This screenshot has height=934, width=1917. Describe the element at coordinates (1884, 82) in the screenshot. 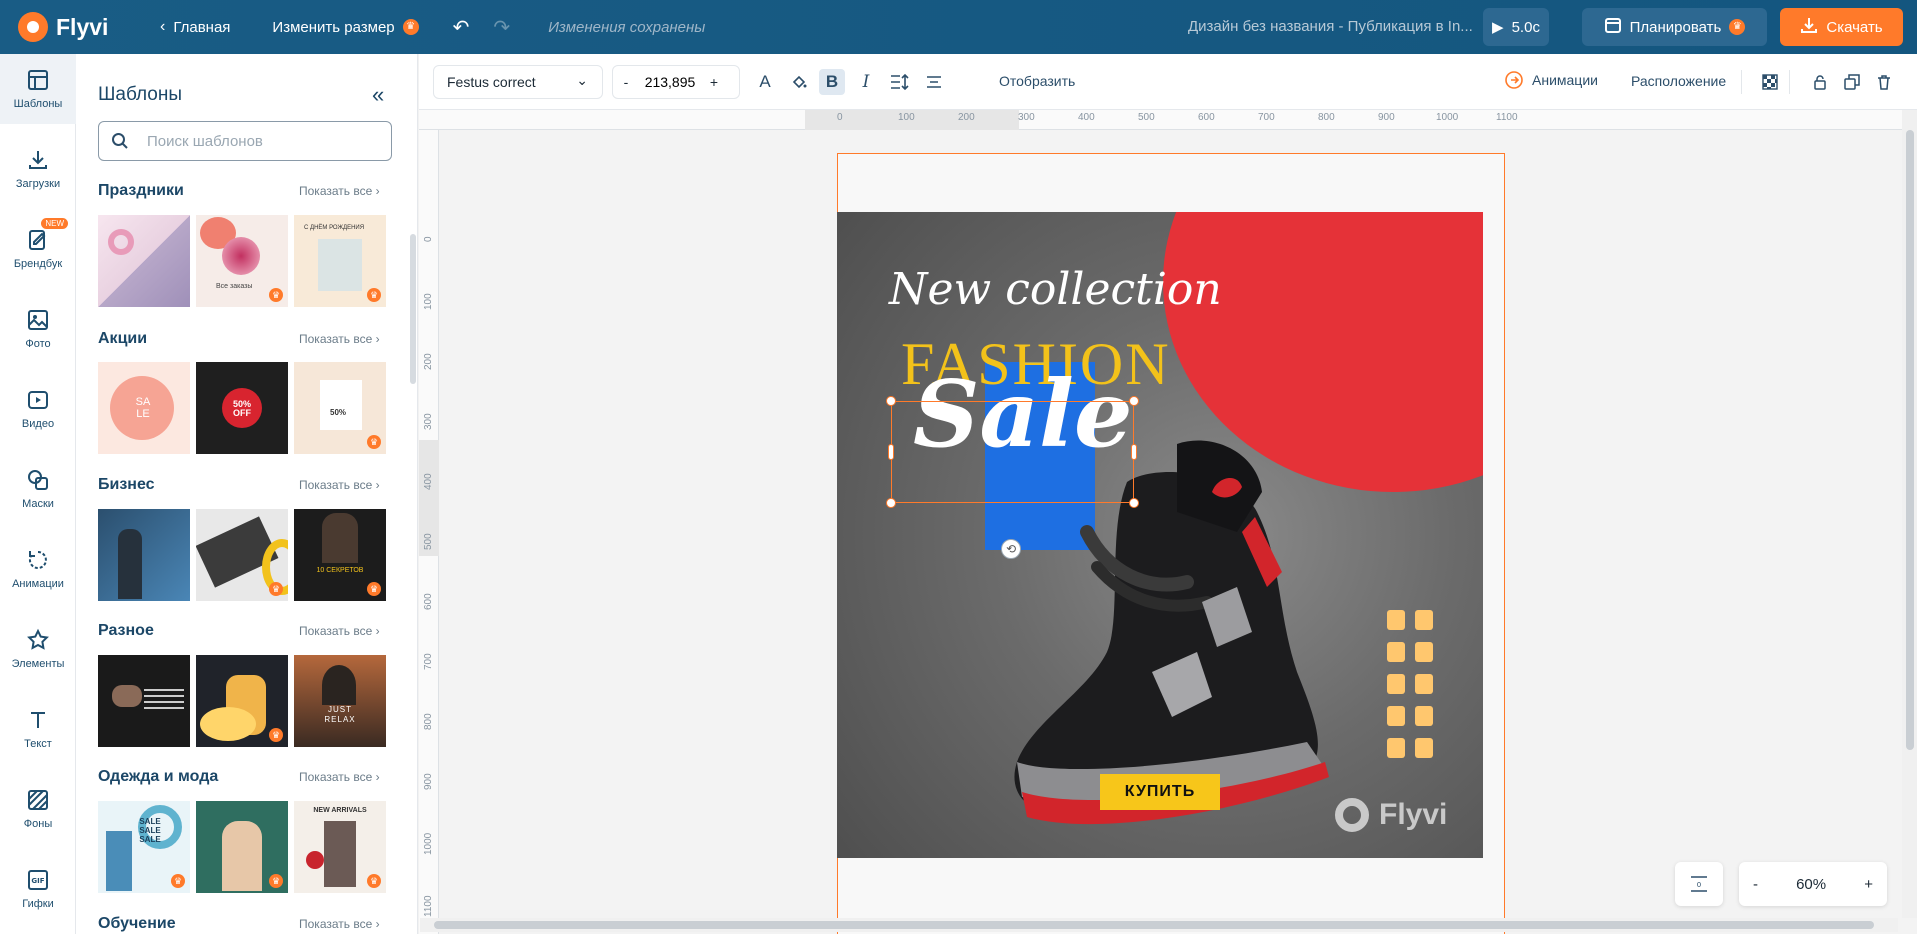

I see `delete-icon` at that location.